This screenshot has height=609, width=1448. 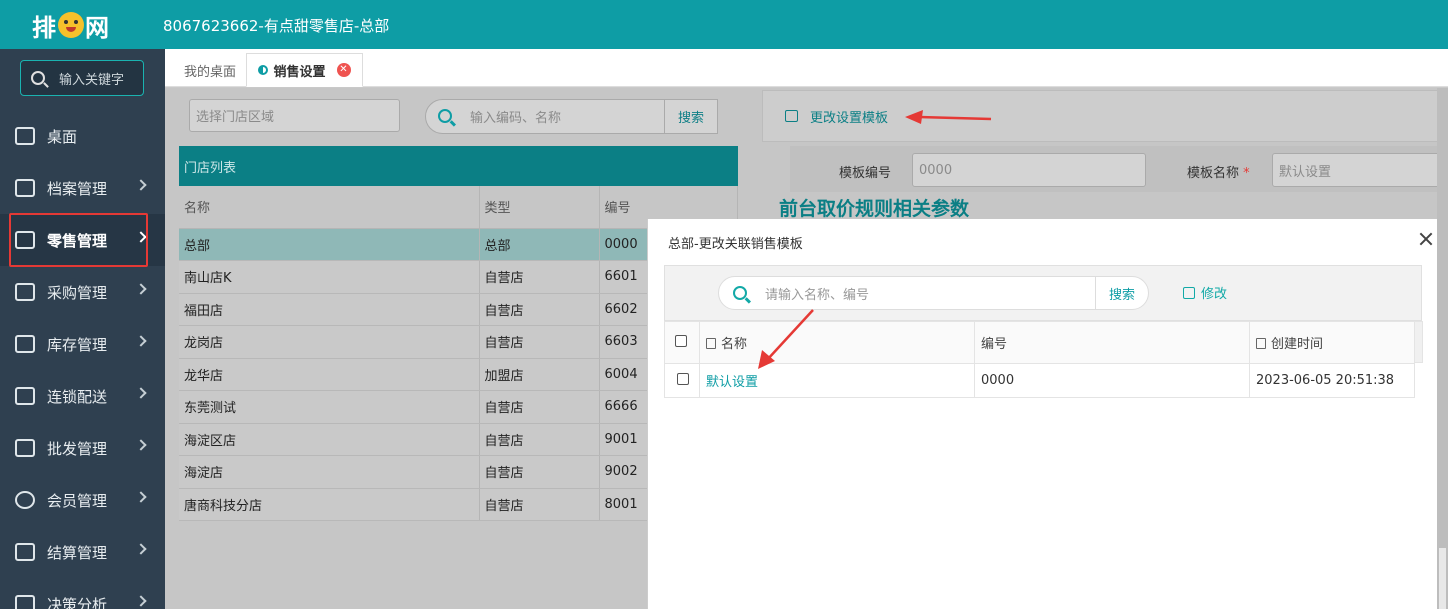 I want to click on select-all-column, so click(x=682, y=342).